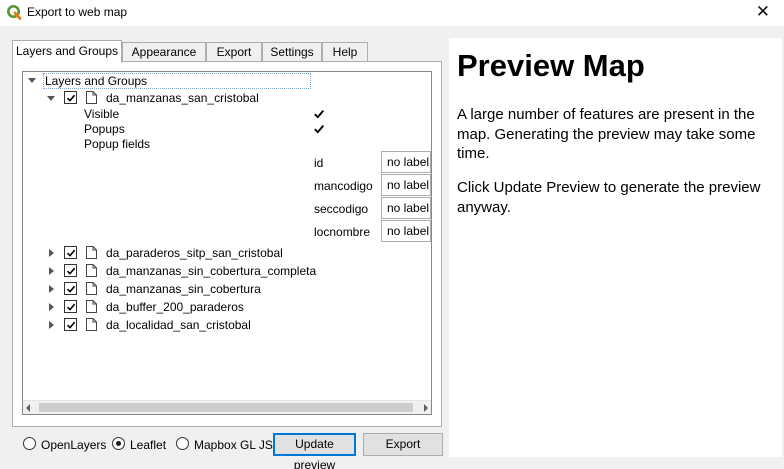 This screenshot has height=469, width=784. What do you see at coordinates (342, 232) in the screenshot?
I see `popup-field-name: locnombre` at bounding box center [342, 232].